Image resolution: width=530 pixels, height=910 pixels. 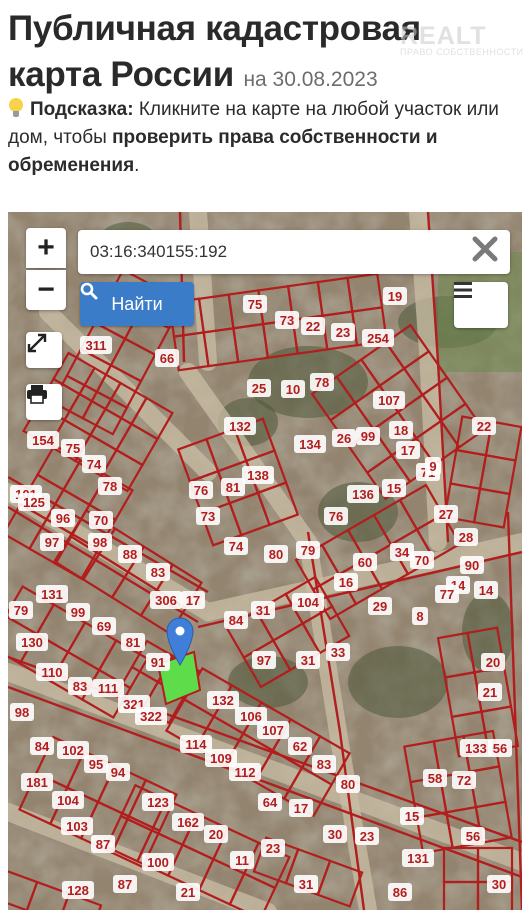 I want to click on clear-icon, so click(x=488, y=252).